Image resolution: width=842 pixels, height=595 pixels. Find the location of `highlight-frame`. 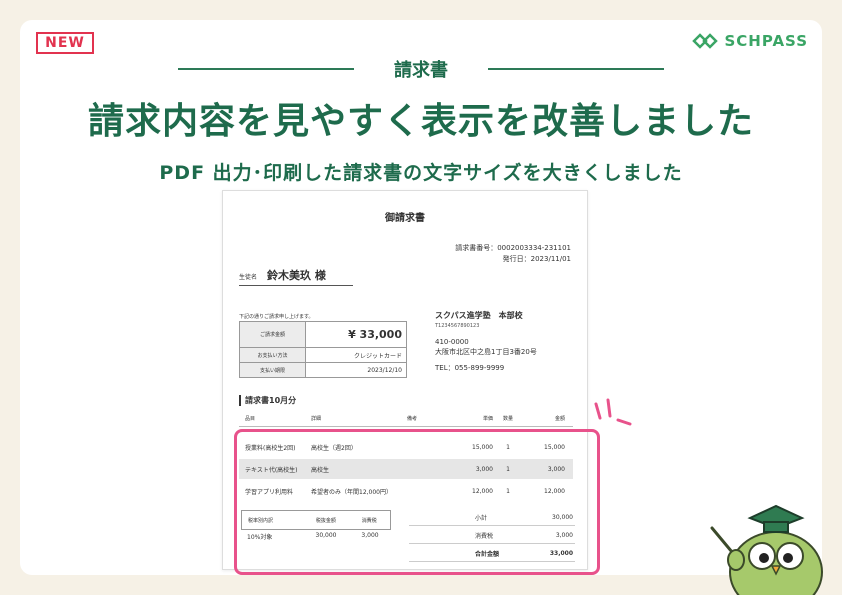

highlight-frame is located at coordinates (417, 502).